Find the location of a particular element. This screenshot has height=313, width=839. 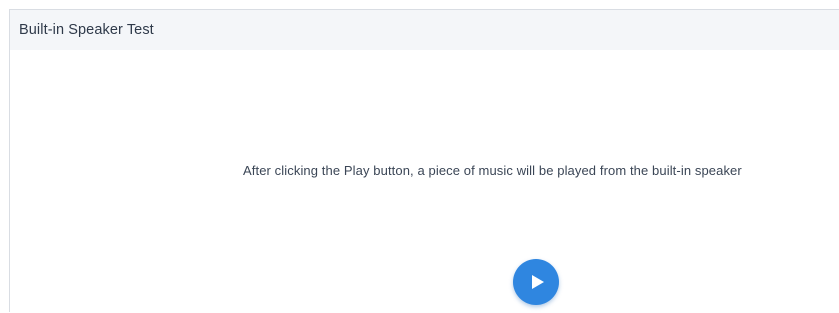

play-button is located at coordinates (536, 282).